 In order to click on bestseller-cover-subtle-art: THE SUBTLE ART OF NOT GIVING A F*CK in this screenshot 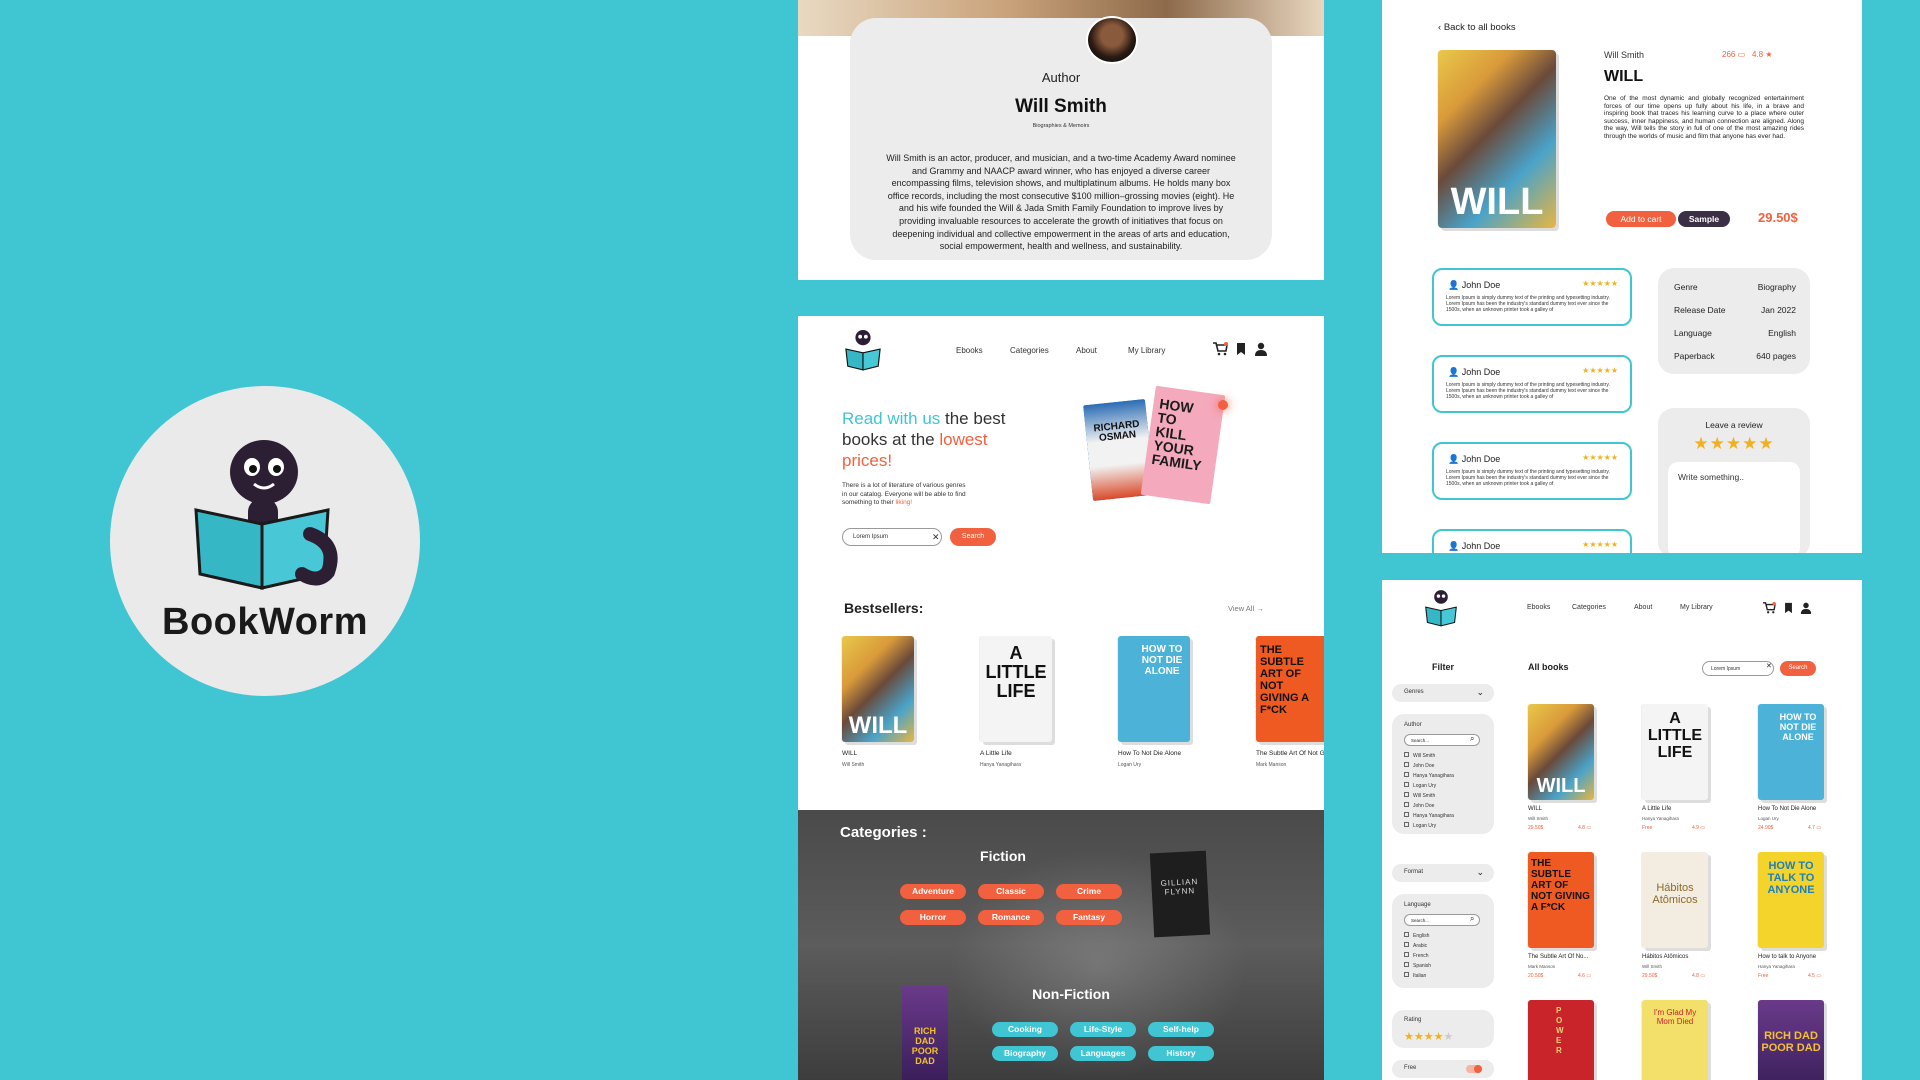, I will do `click(1290, 689)`.